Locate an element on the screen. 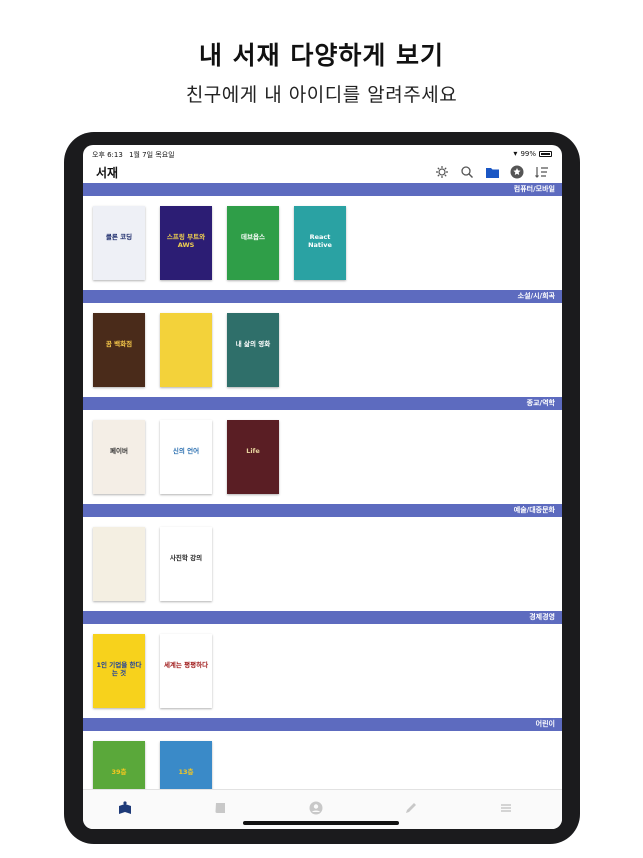 This screenshot has height=858, width=643. tab-profile is located at coordinates (316, 808).